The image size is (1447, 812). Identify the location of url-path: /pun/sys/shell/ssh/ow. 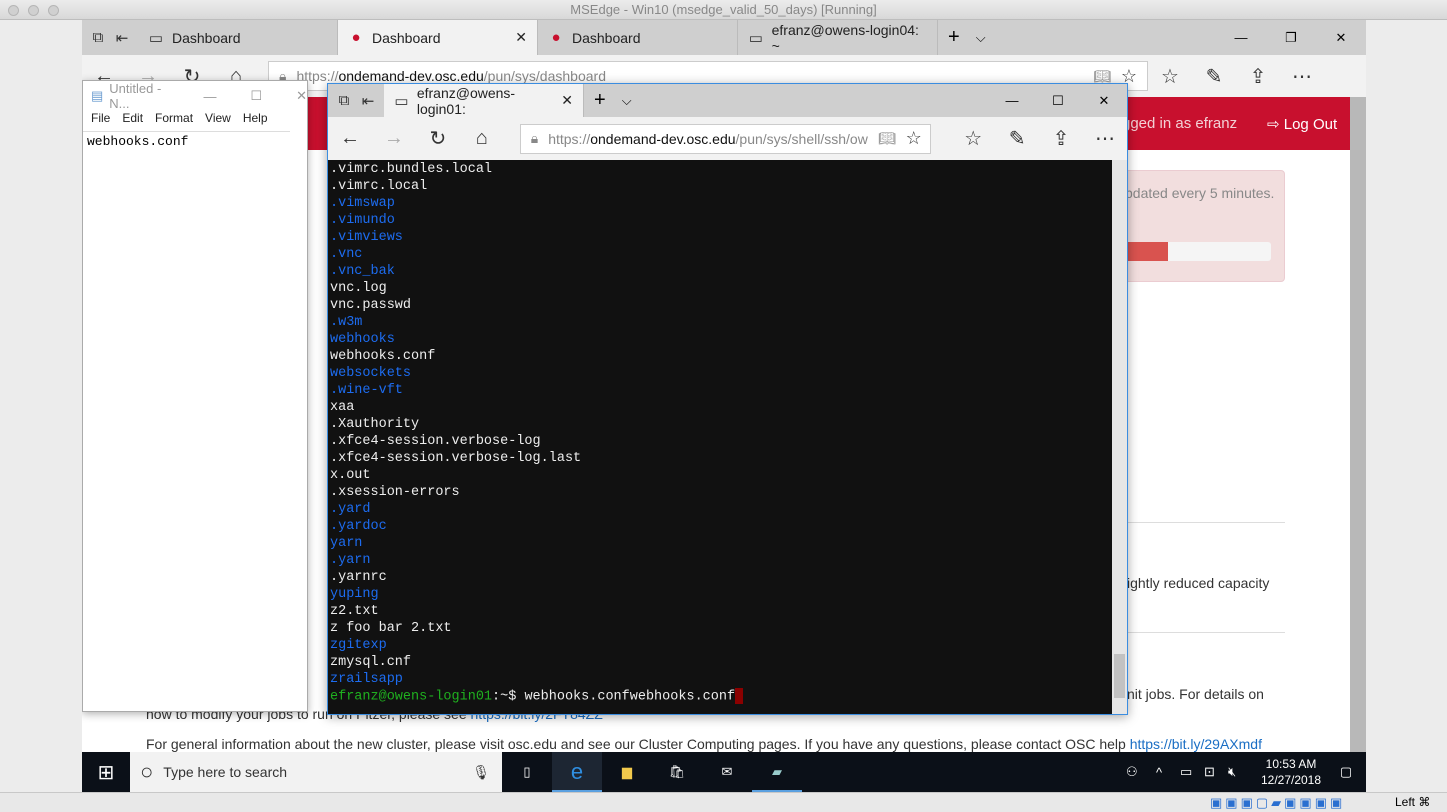
(801, 138).